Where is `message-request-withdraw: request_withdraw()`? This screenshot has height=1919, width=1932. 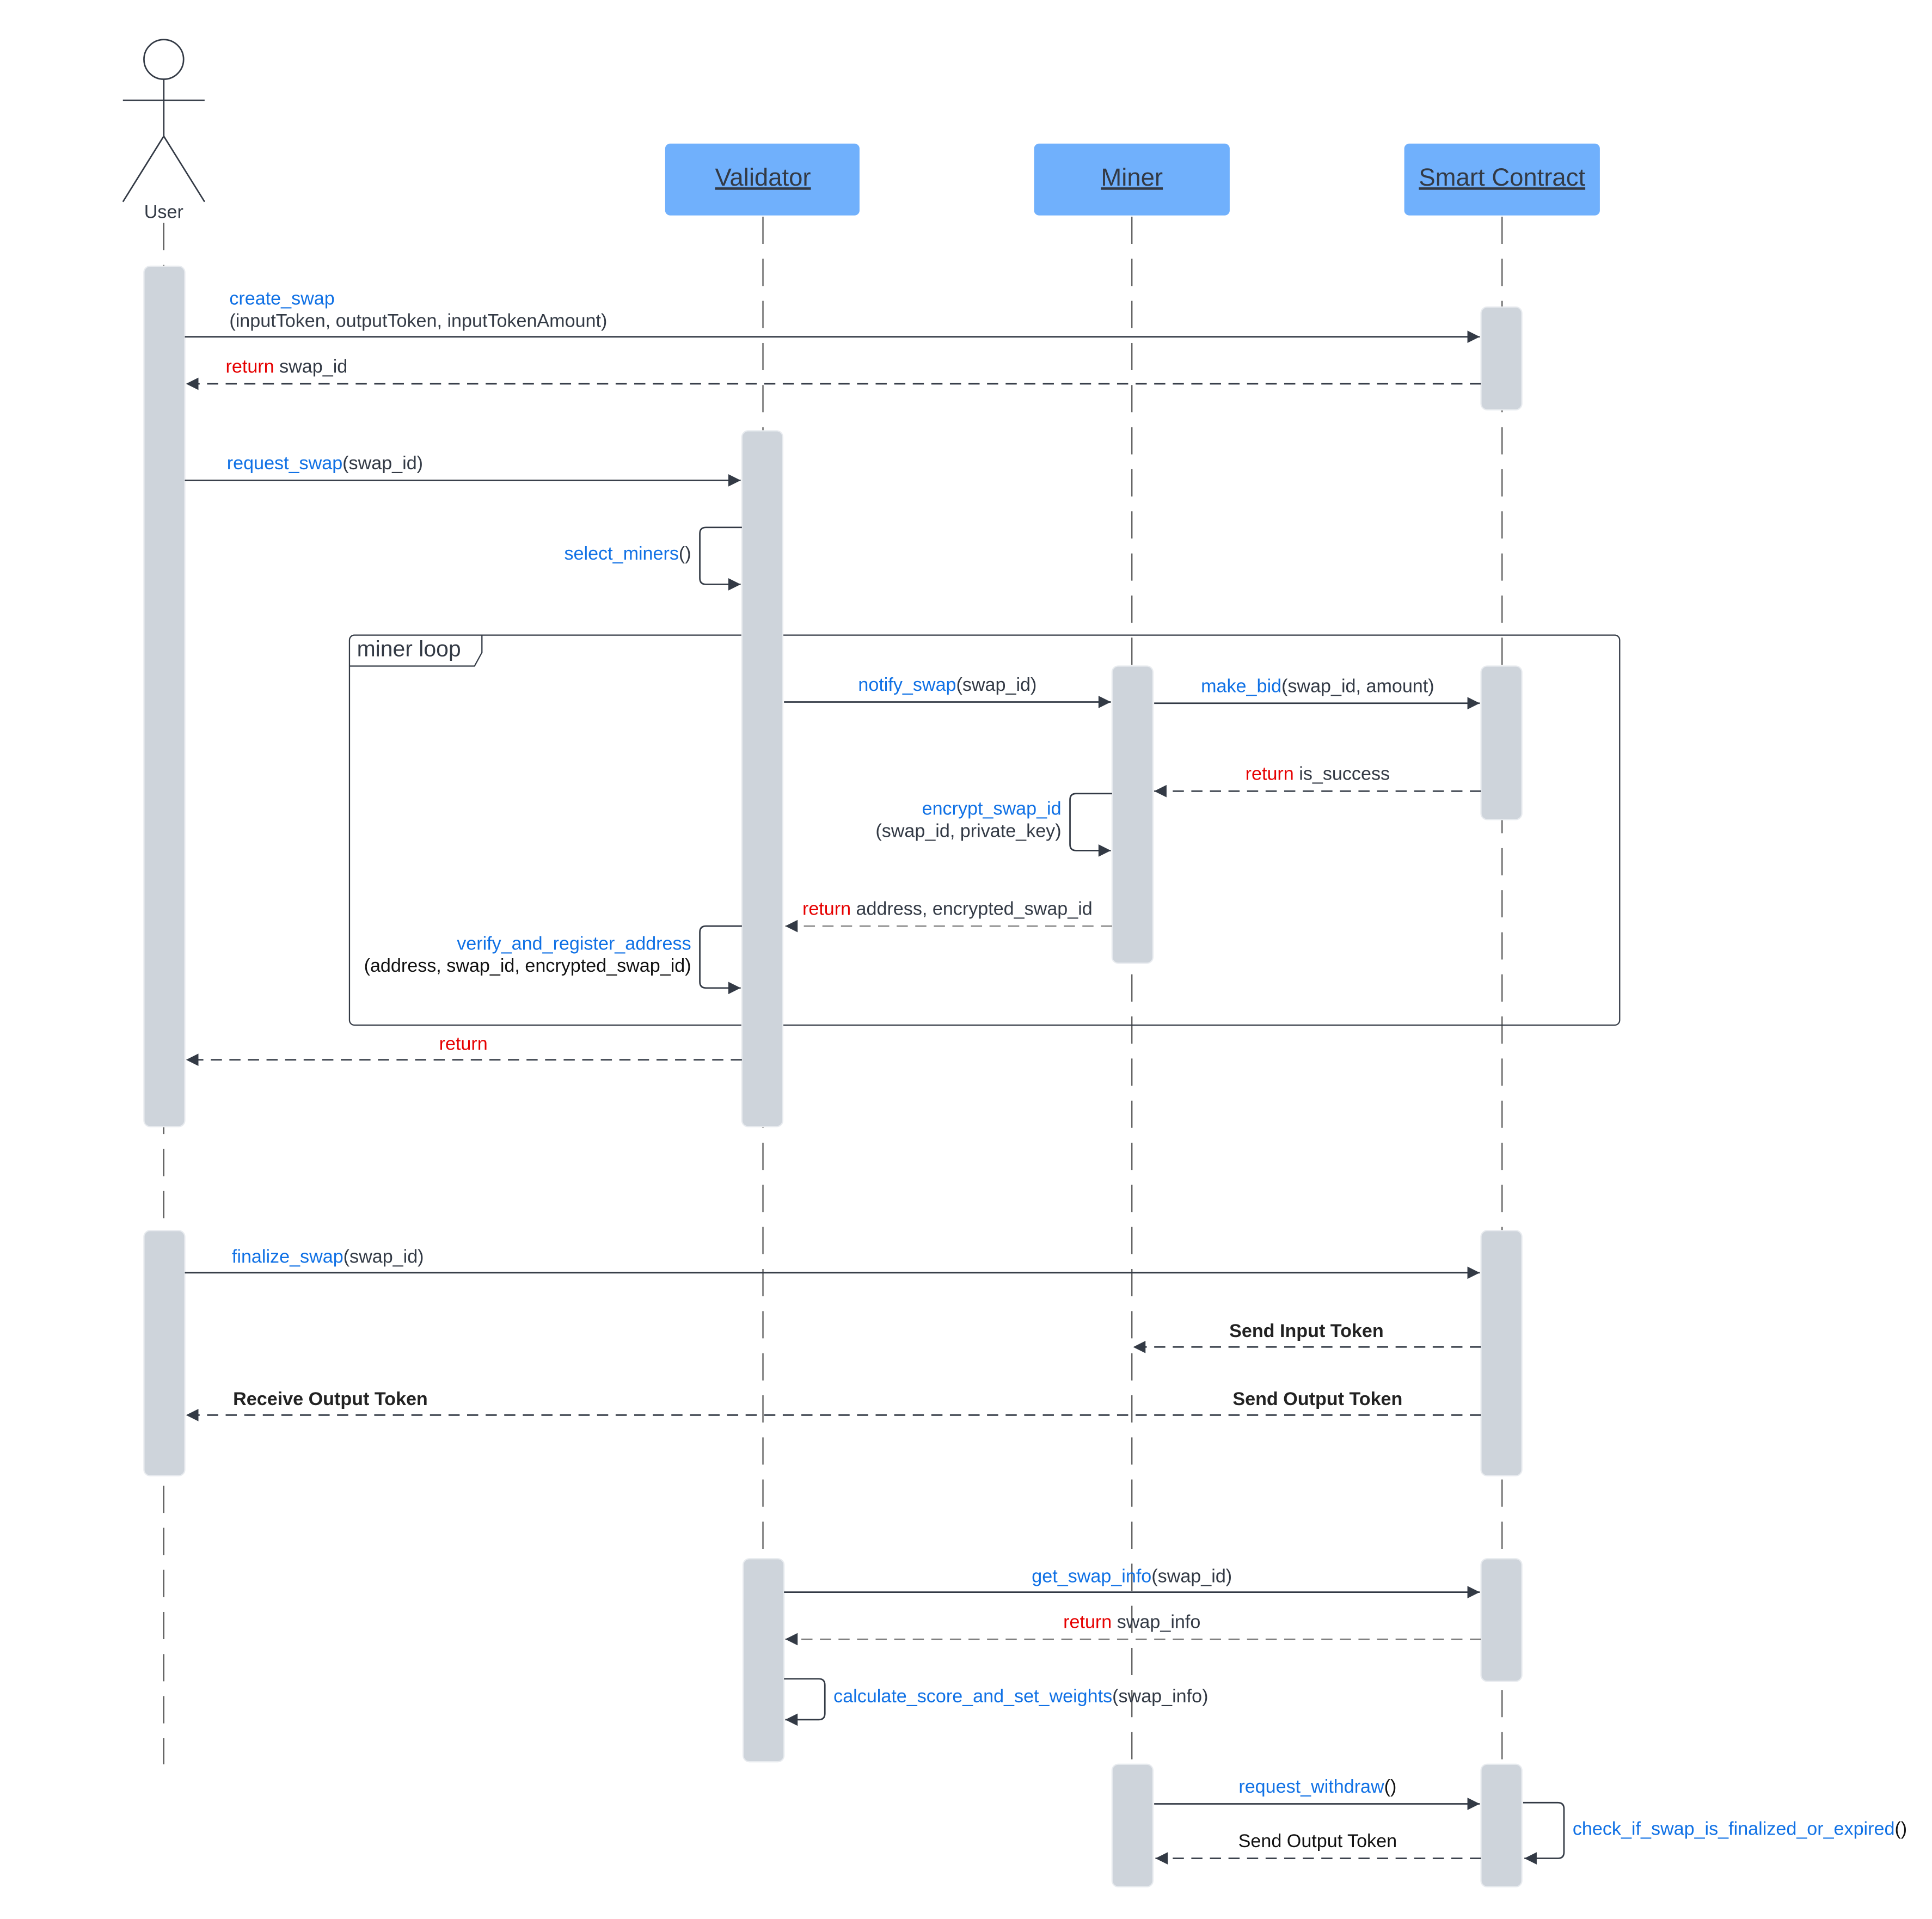 message-request-withdraw: request_withdraw() is located at coordinates (1317, 1793).